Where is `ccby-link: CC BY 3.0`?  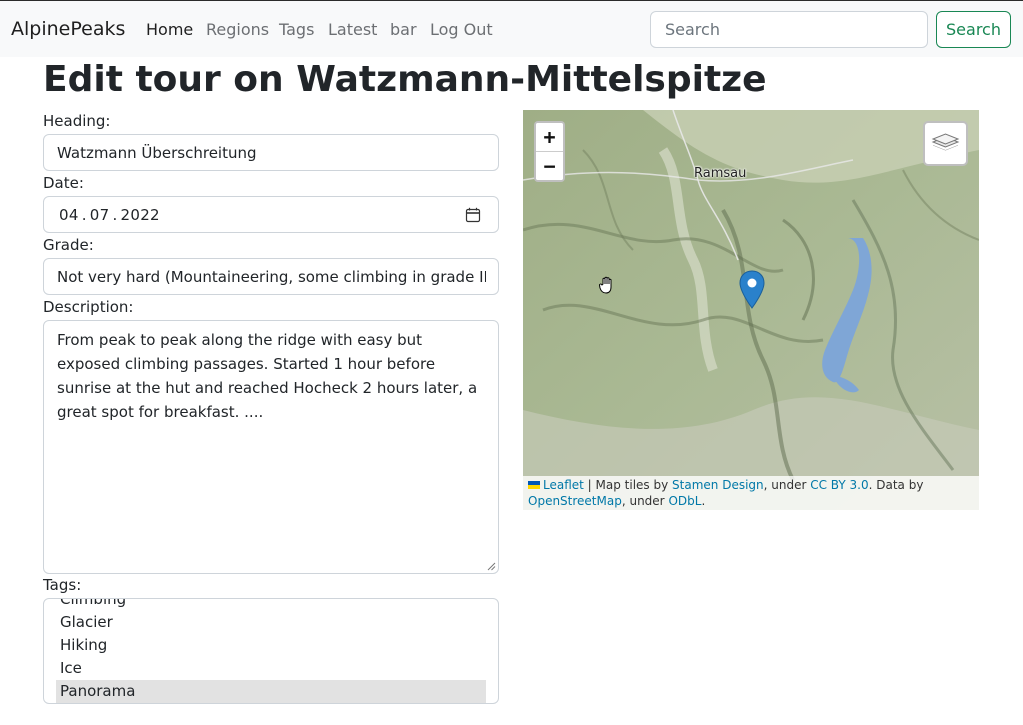 ccby-link: CC BY 3.0 is located at coordinates (839, 485).